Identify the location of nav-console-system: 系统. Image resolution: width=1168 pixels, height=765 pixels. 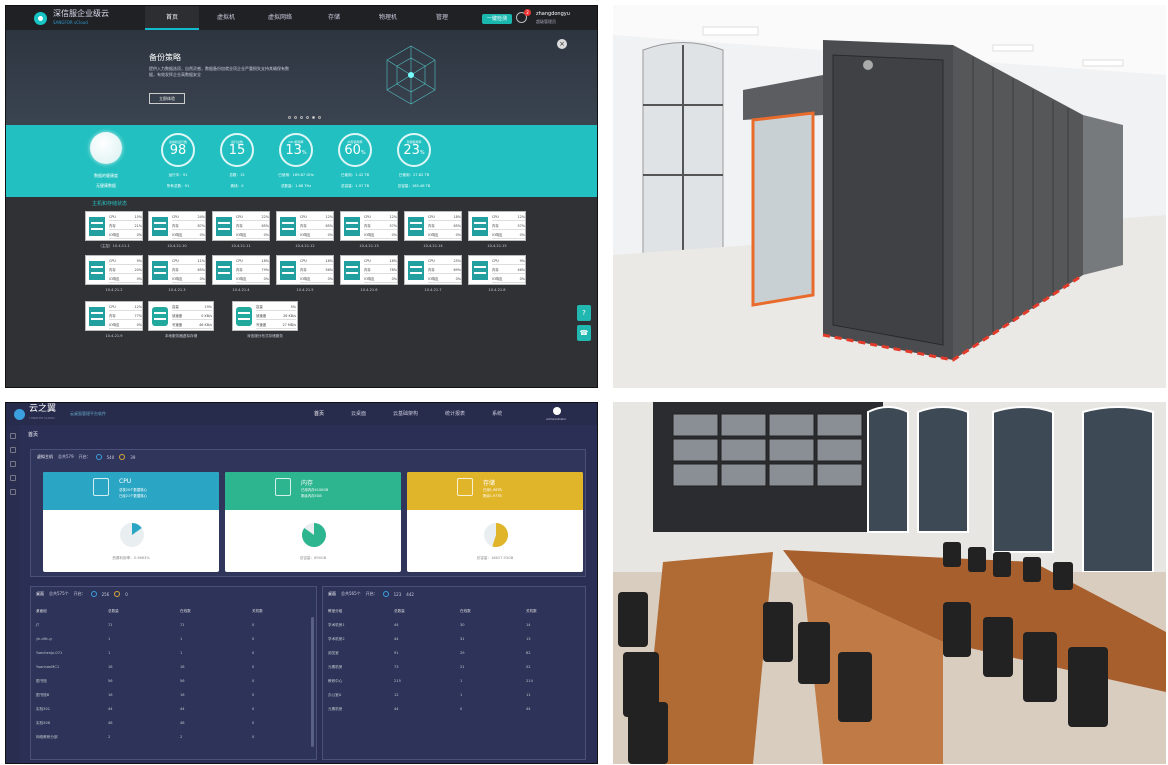
(497, 414).